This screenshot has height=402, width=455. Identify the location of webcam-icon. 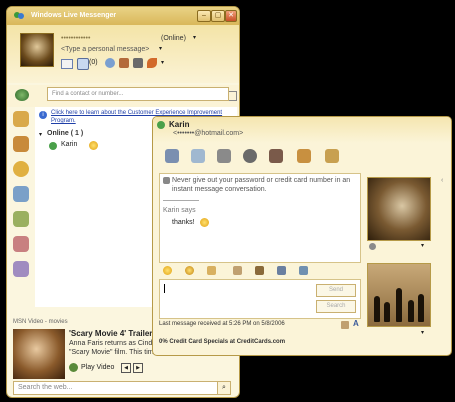
(372, 246).